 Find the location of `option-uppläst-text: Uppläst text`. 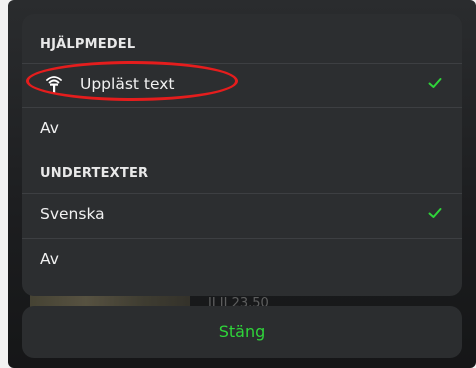

option-uppläst-text: Uppläst text is located at coordinates (242, 85).